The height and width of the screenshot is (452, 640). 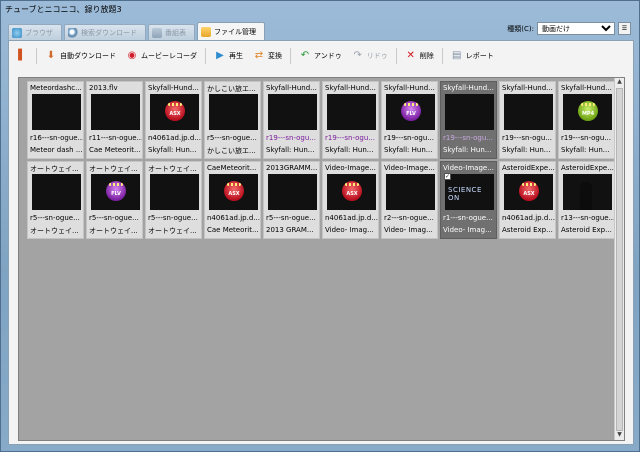 What do you see at coordinates (619, 82) in the screenshot?
I see `scroll-up-icon: ▲` at bounding box center [619, 82].